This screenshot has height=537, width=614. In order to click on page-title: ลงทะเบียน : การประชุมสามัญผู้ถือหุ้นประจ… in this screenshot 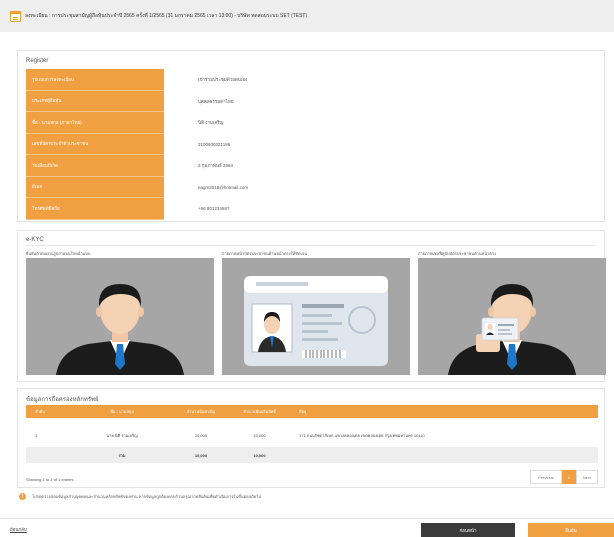, I will do `click(166, 16)`.